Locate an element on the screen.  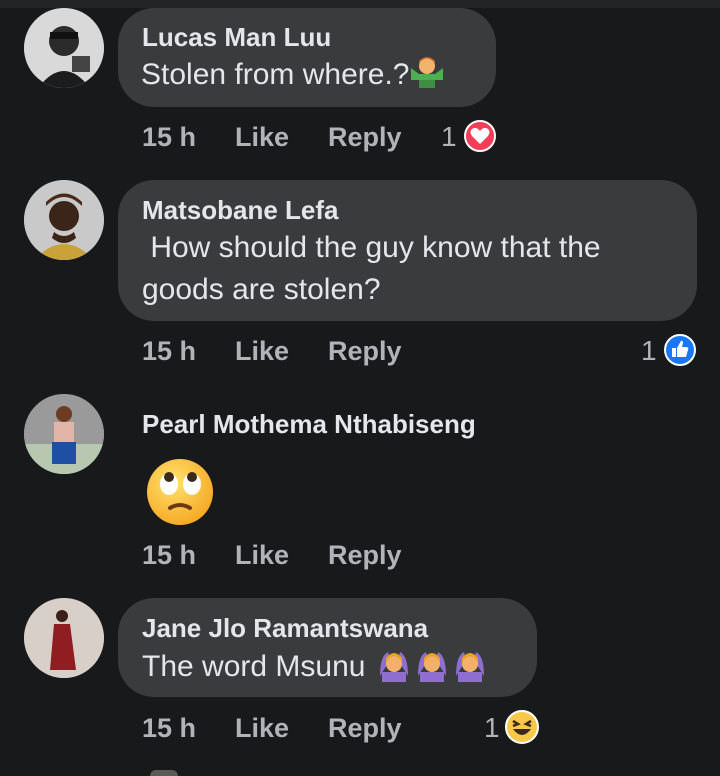
previous-content-edge is located at coordinates (360, 4).